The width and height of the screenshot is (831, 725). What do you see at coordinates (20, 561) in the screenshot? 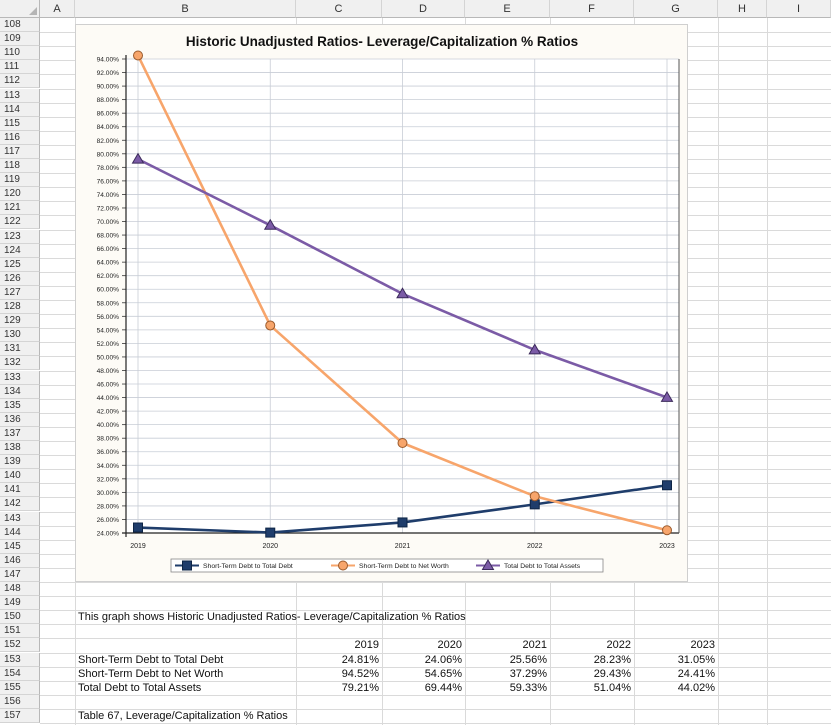
I see `row-header: 146` at bounding box center [20, 561].